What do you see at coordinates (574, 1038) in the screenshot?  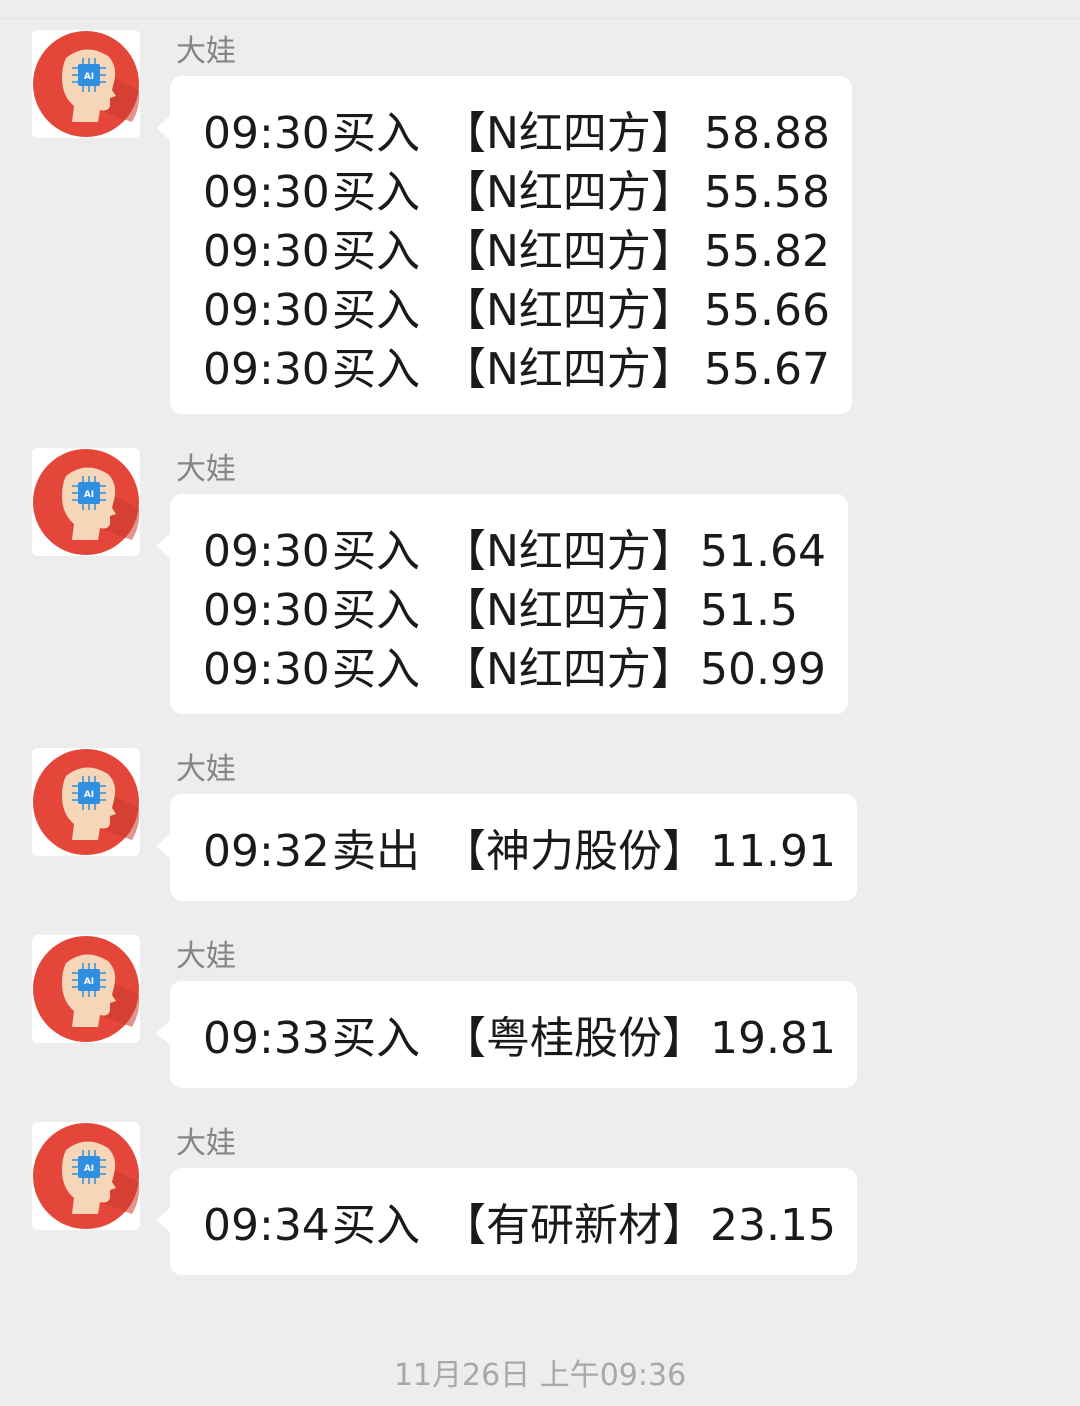 I see `stock-name: 【粤桂股份】` at bounding box center [574, 1038].